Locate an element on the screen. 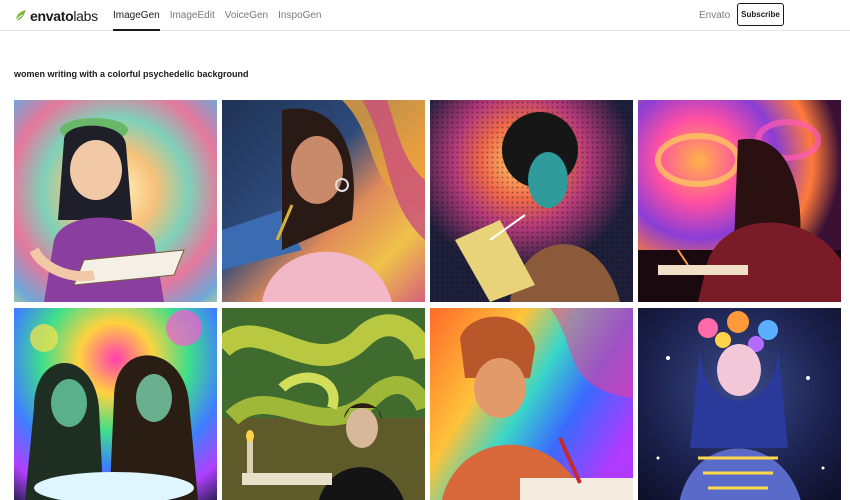  envato-leaf-icon is located at coordinates (20, 16).